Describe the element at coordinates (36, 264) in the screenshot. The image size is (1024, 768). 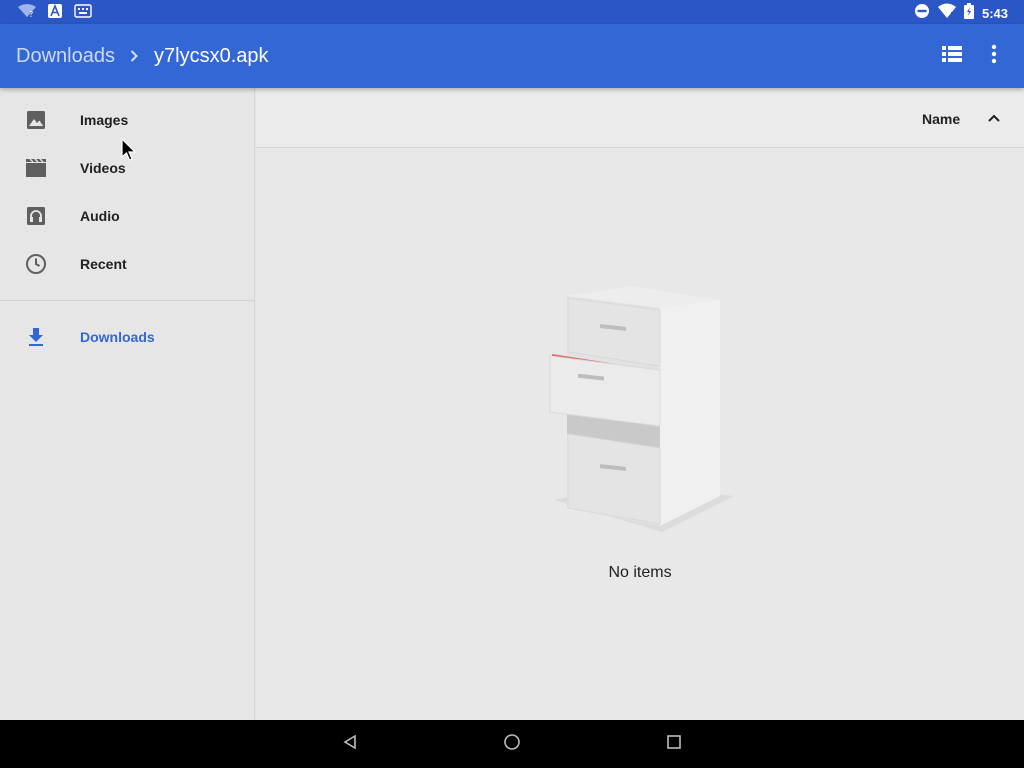
I see `clock-icon` at that location.